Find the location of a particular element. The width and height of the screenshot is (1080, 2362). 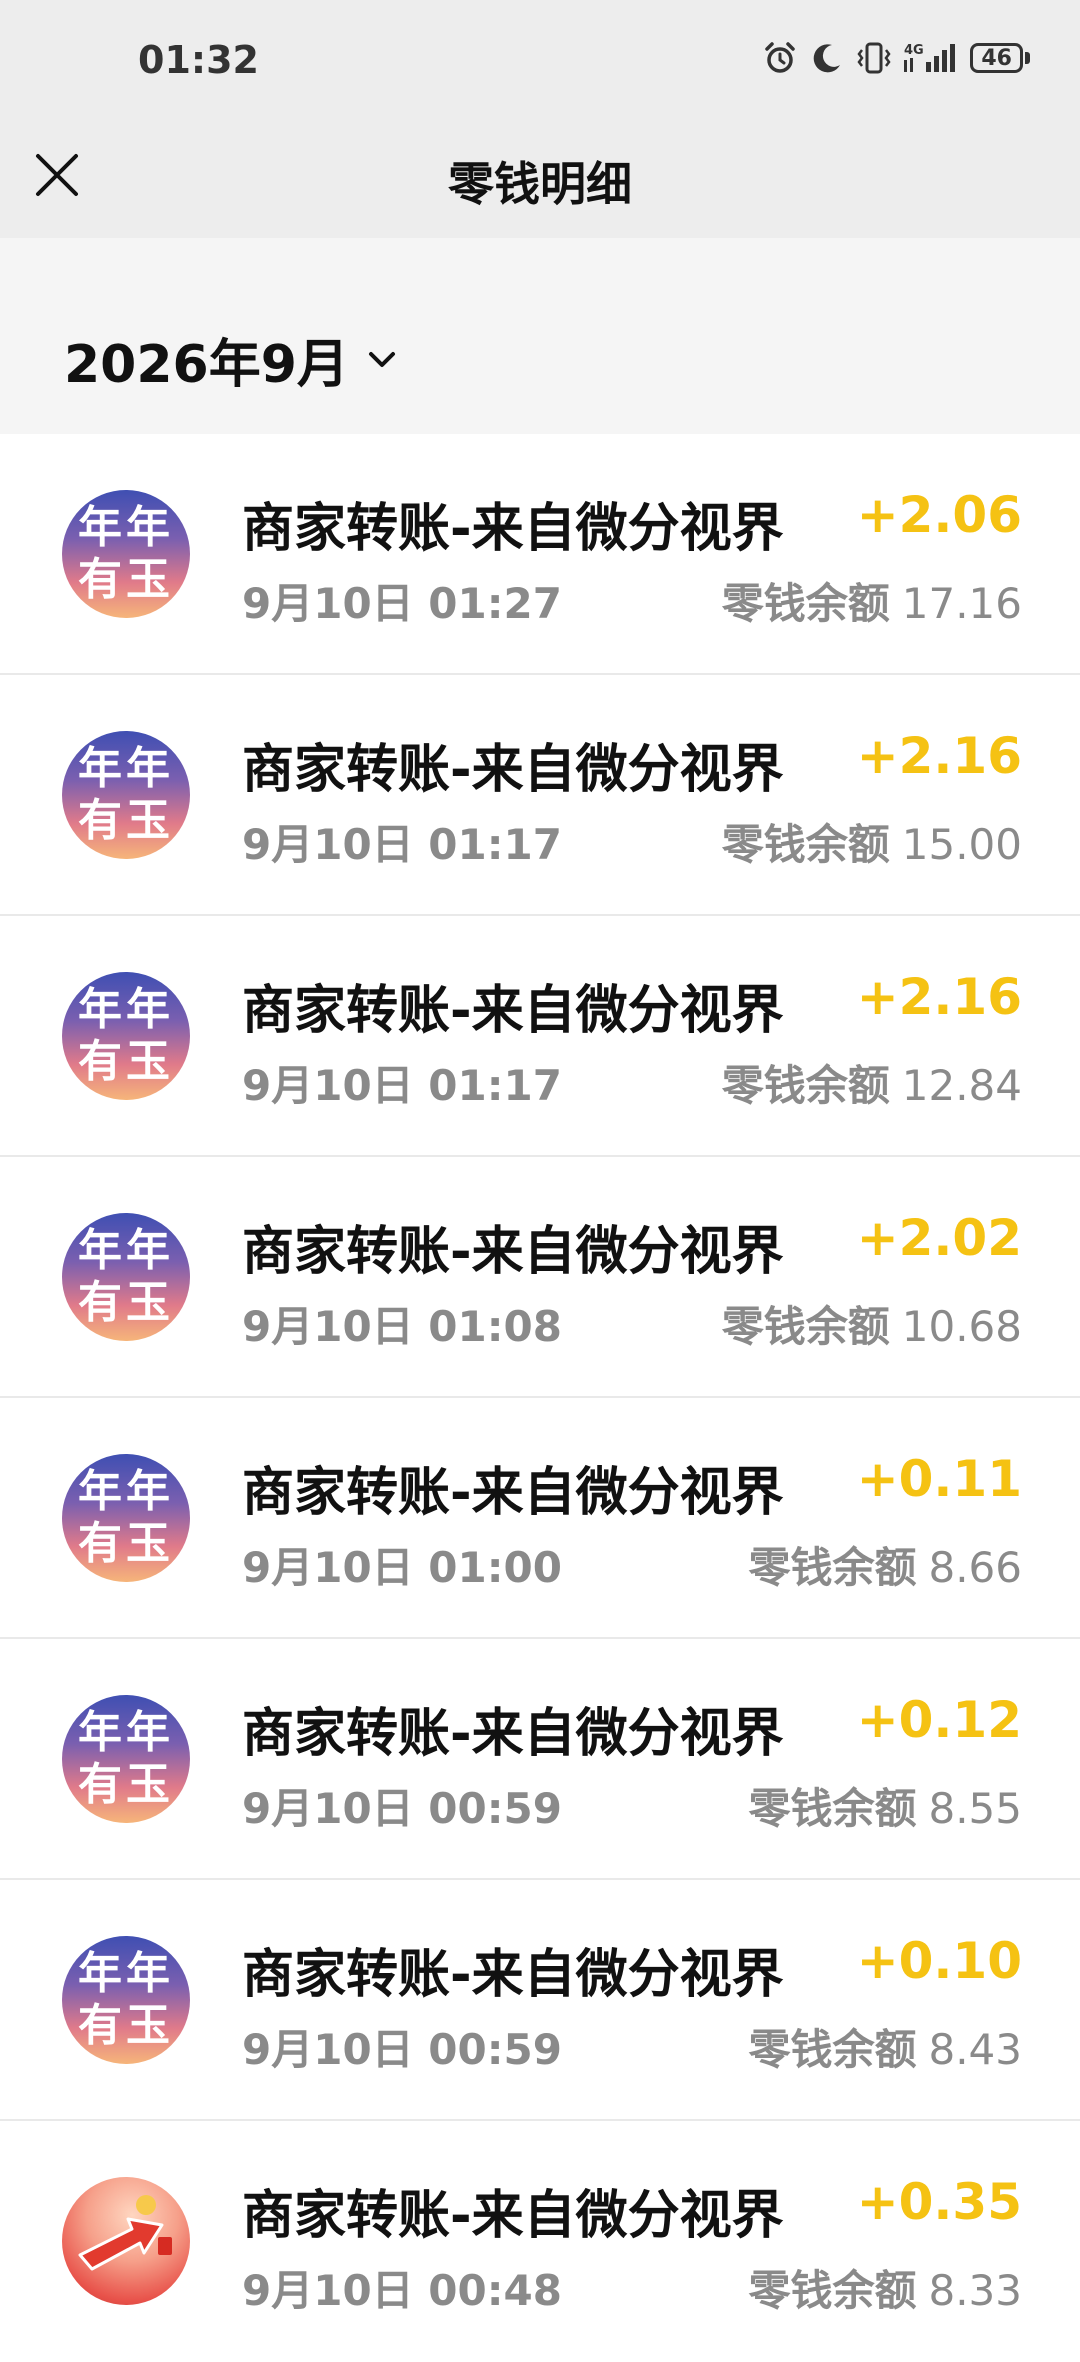

transaction-amount: +2.06 is located at coordinates (939, 515).